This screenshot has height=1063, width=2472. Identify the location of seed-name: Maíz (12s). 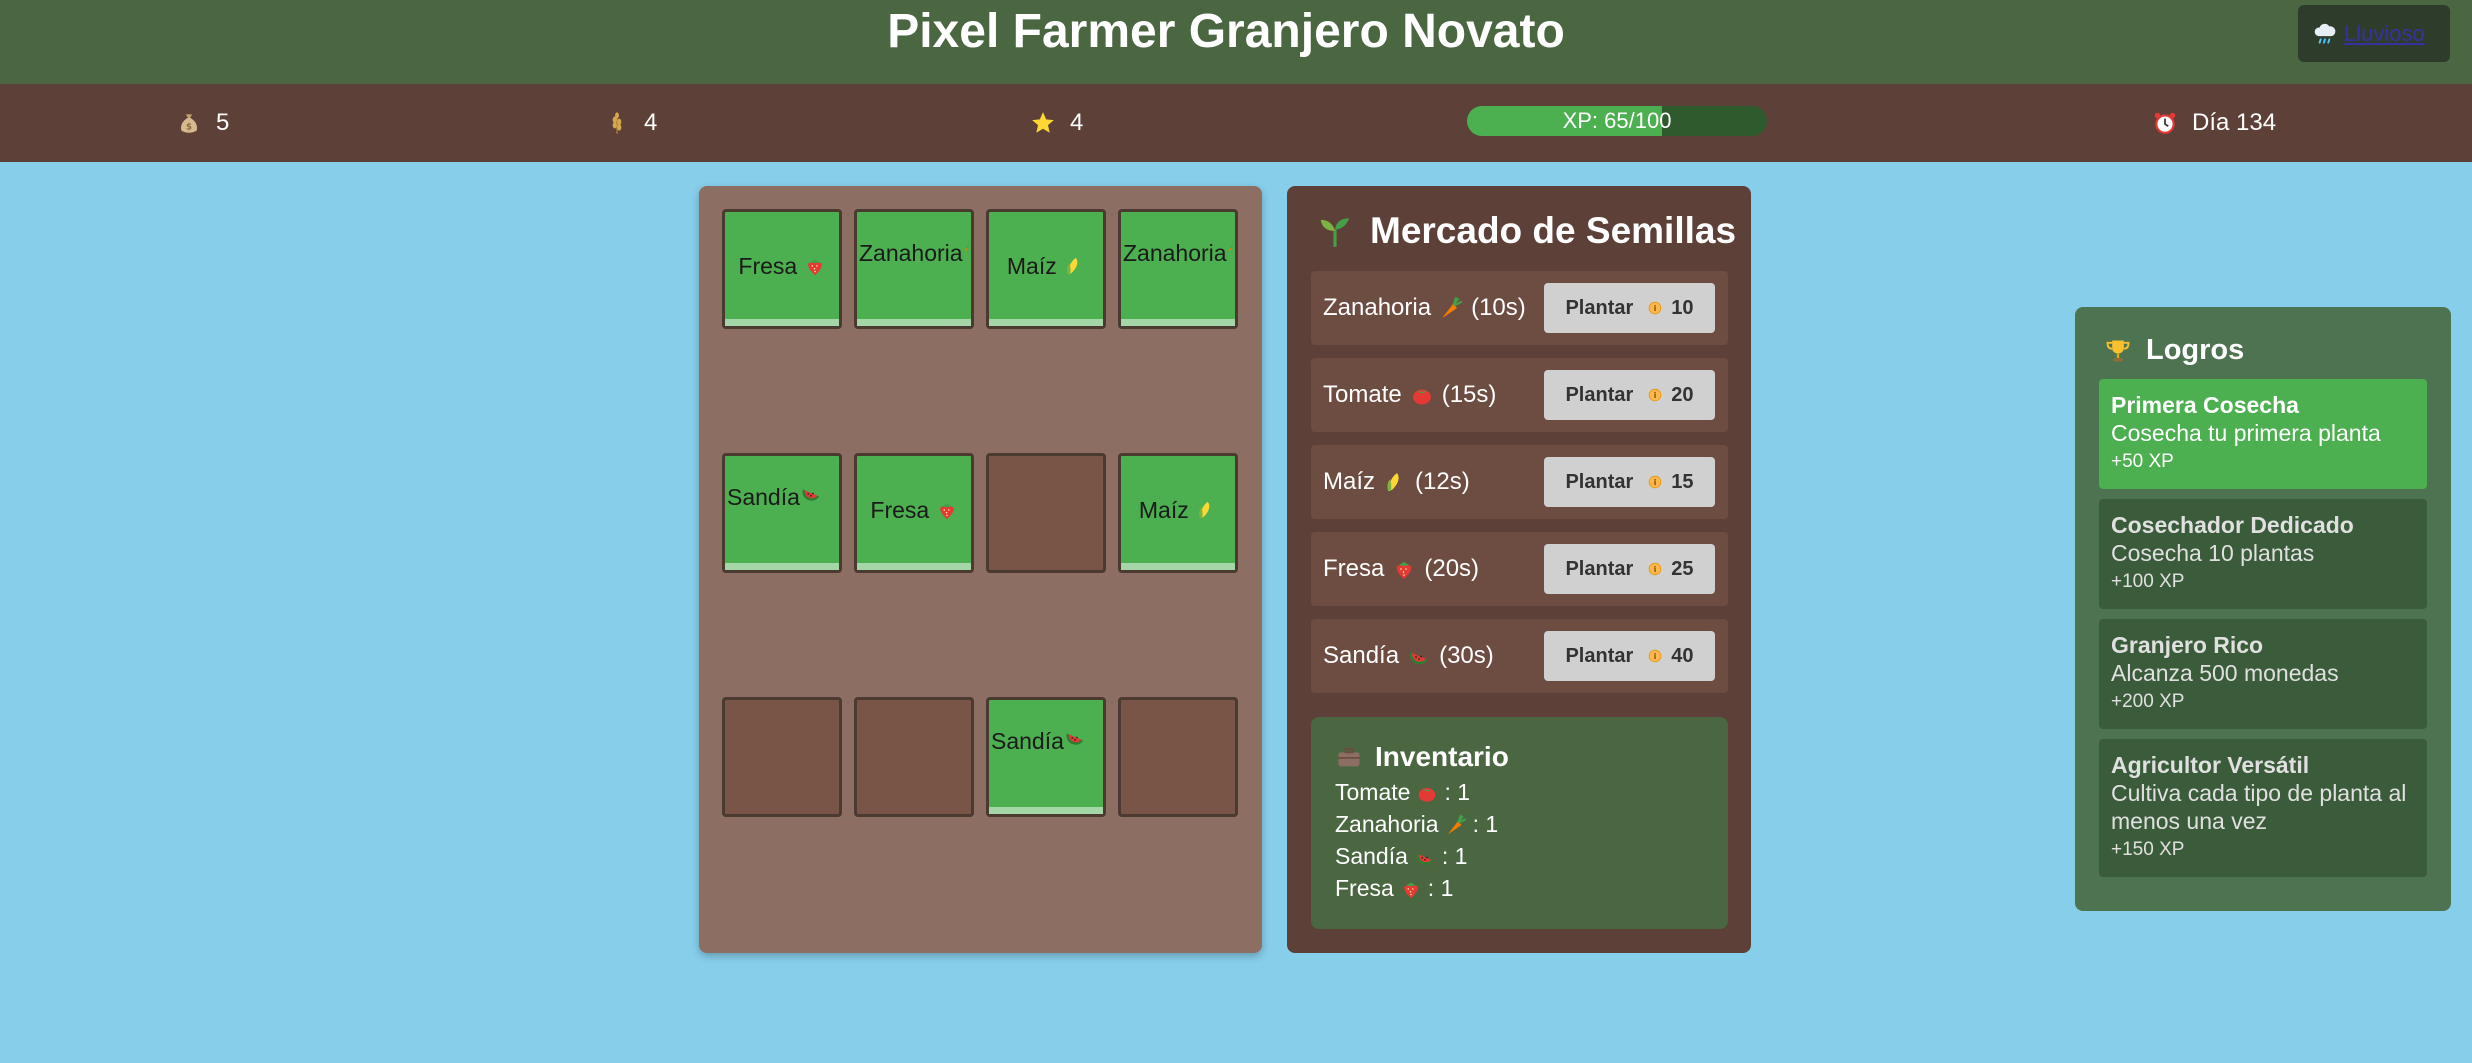
(1396, 482).